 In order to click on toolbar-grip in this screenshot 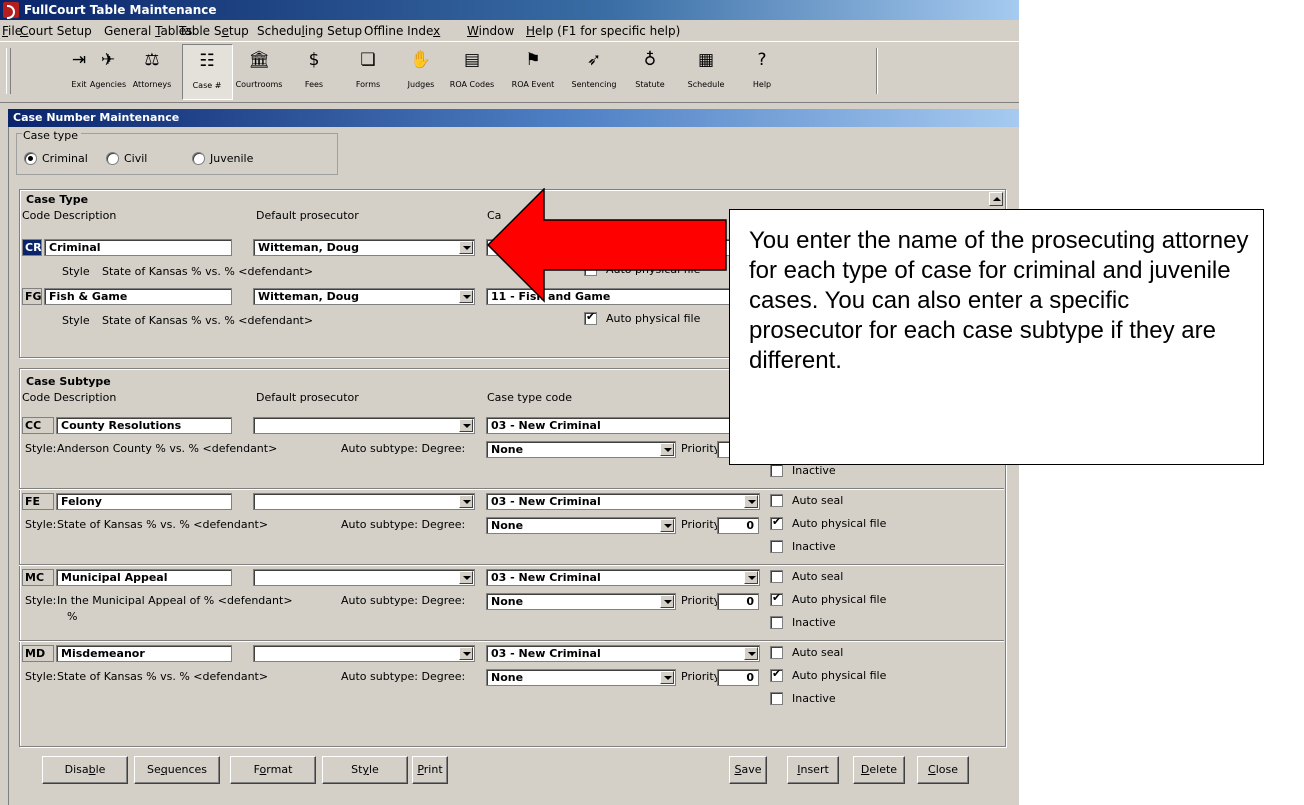, I will do `click(8, 71)`.